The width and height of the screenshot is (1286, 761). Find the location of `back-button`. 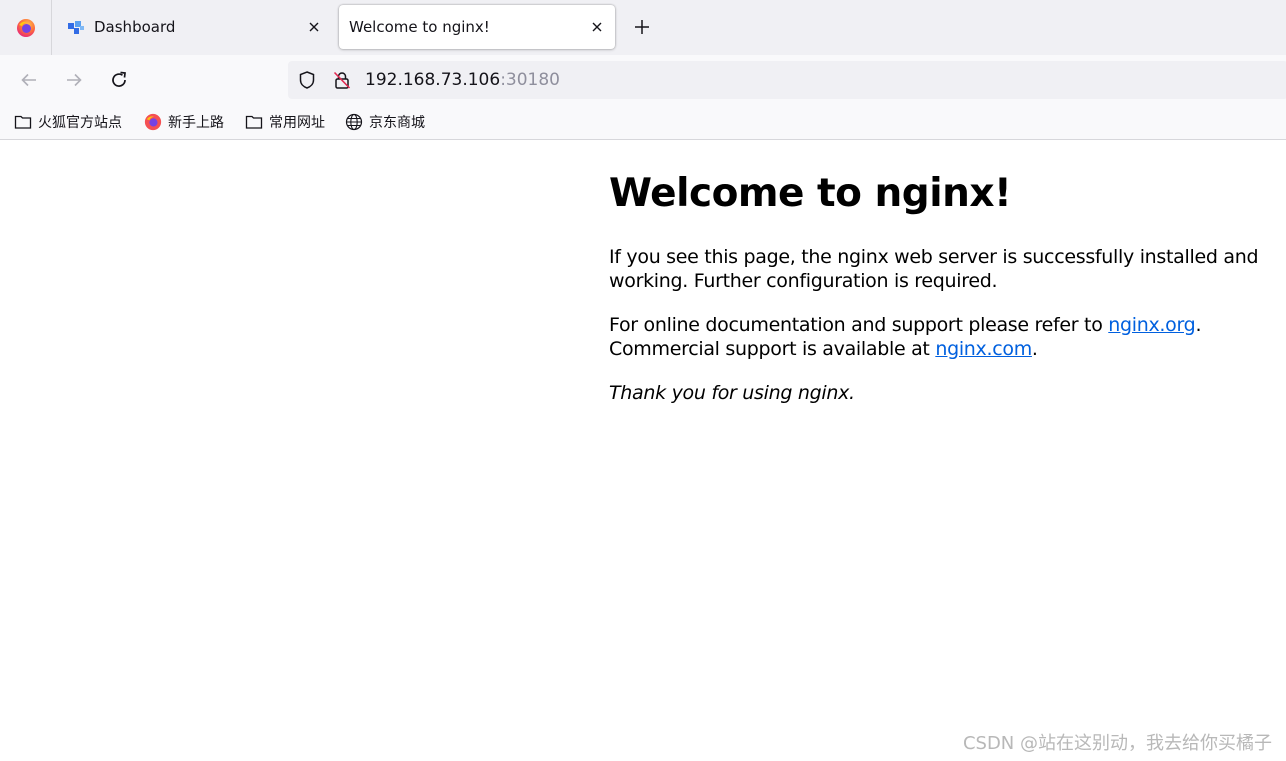

back-button is located at coordinates (29, 80).